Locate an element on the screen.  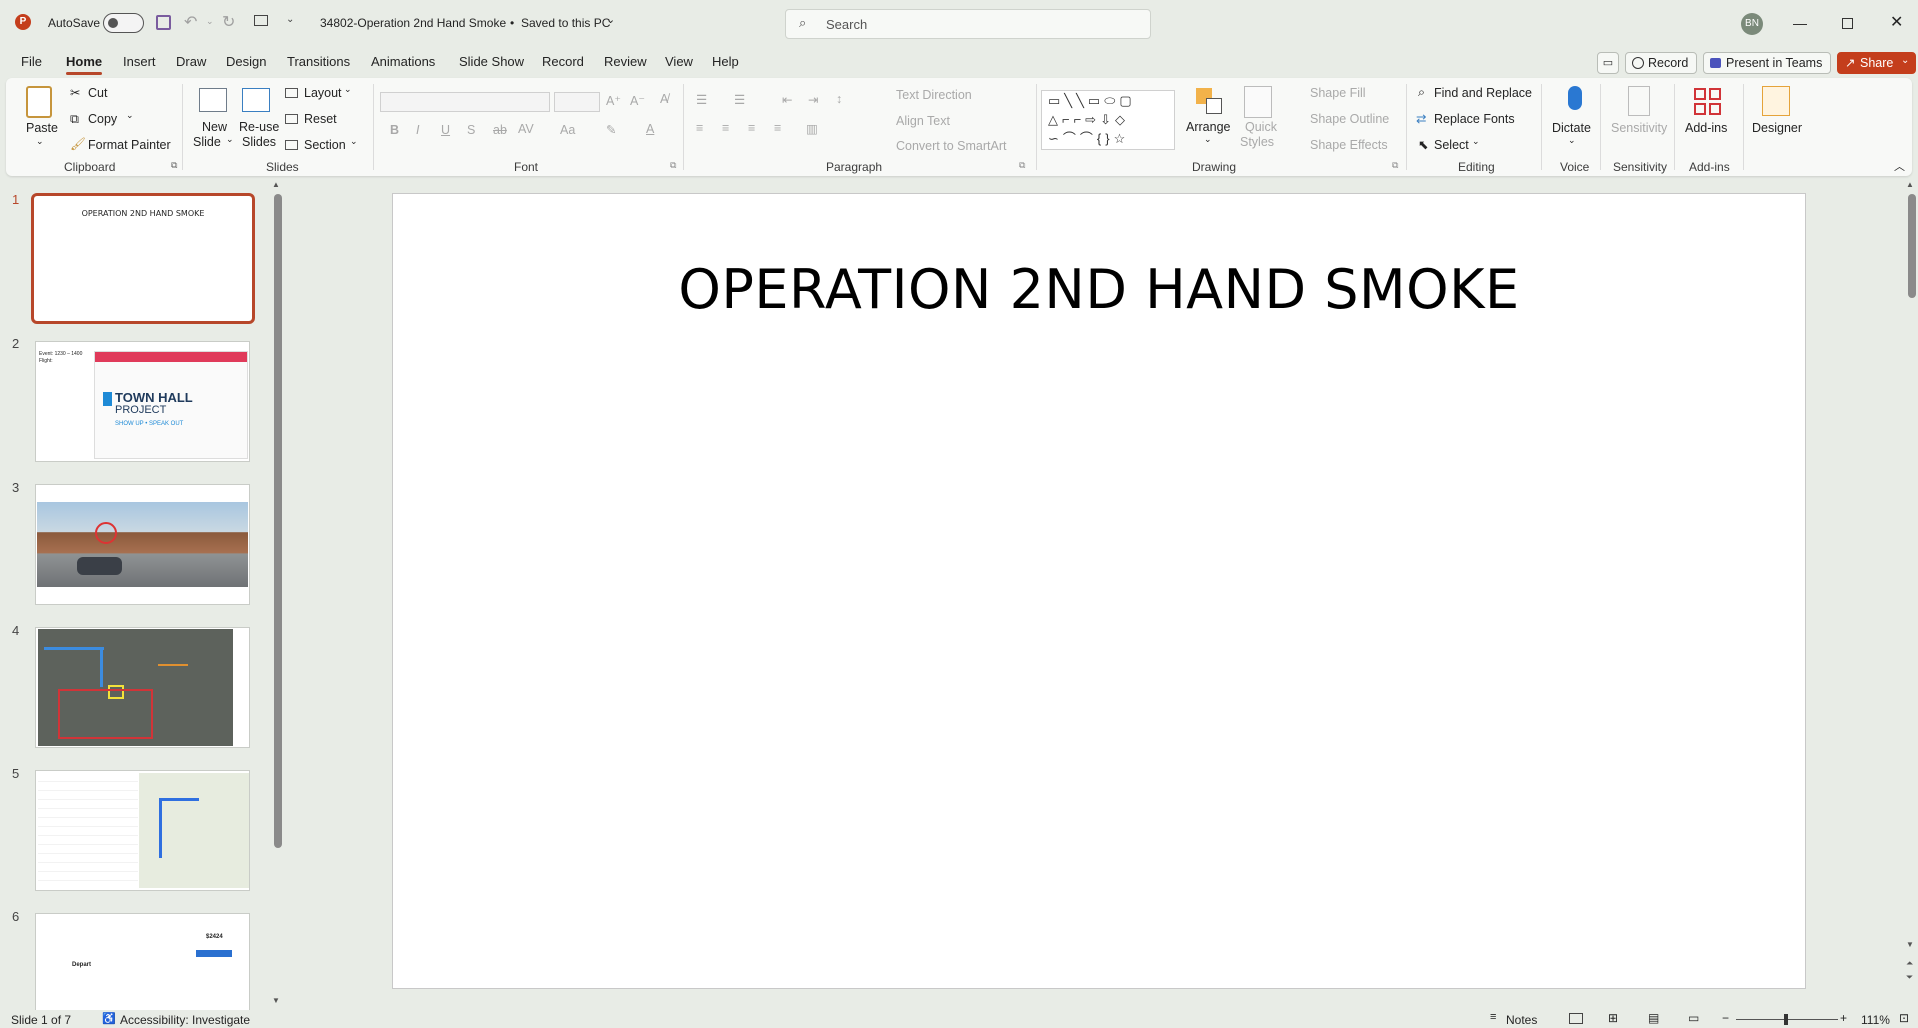
save-status: Saved to this PC is located at coordinates (565, 23).